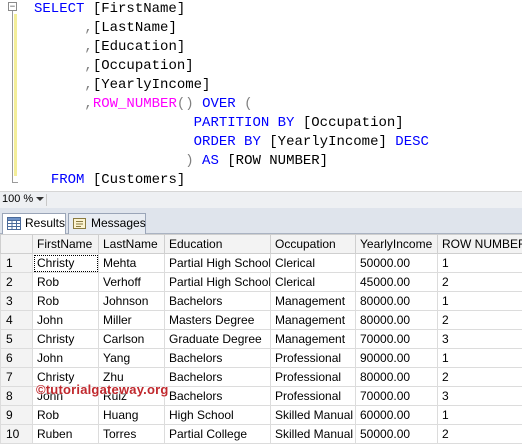 The image size is (522, 445). Describe the element at coordinates (107, 223) in the screenshot. I see `tab-messages: Messages` at that location.